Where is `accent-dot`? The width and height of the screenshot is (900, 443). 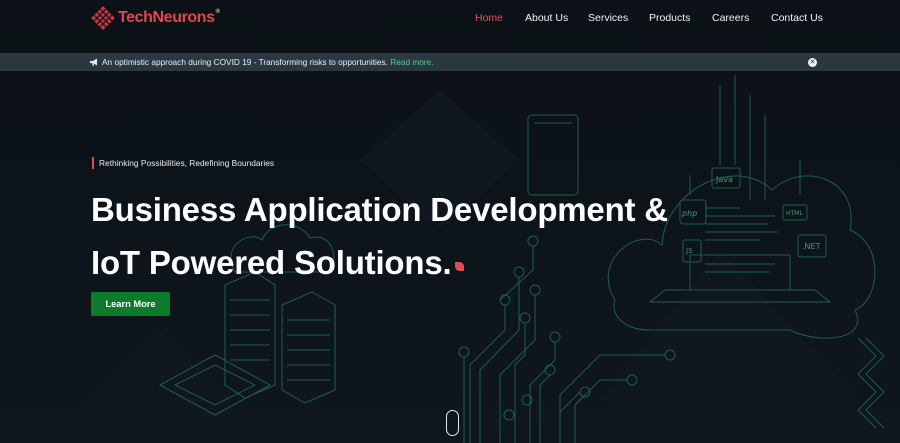
accent-dot is located at coordinates (460, 266).